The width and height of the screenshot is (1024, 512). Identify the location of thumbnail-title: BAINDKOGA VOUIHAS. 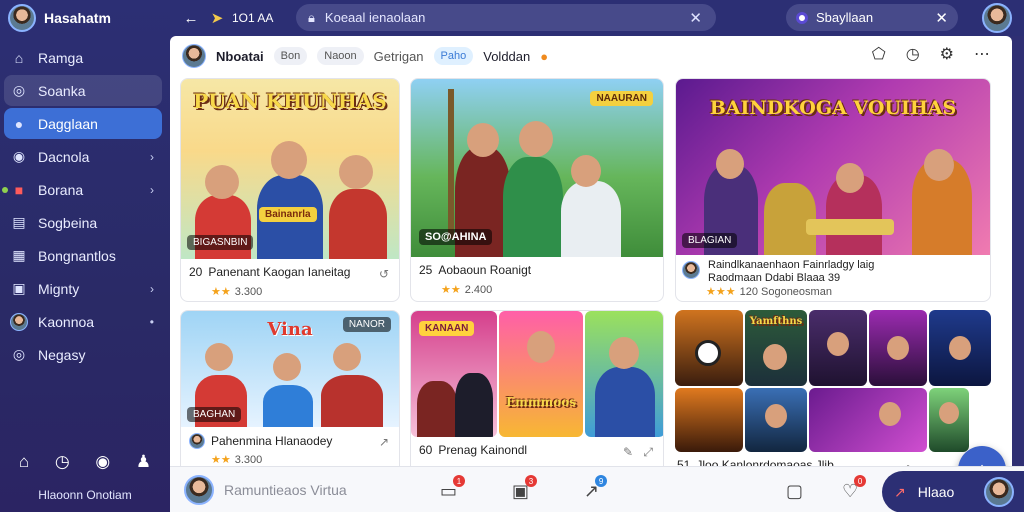
(833, 108).